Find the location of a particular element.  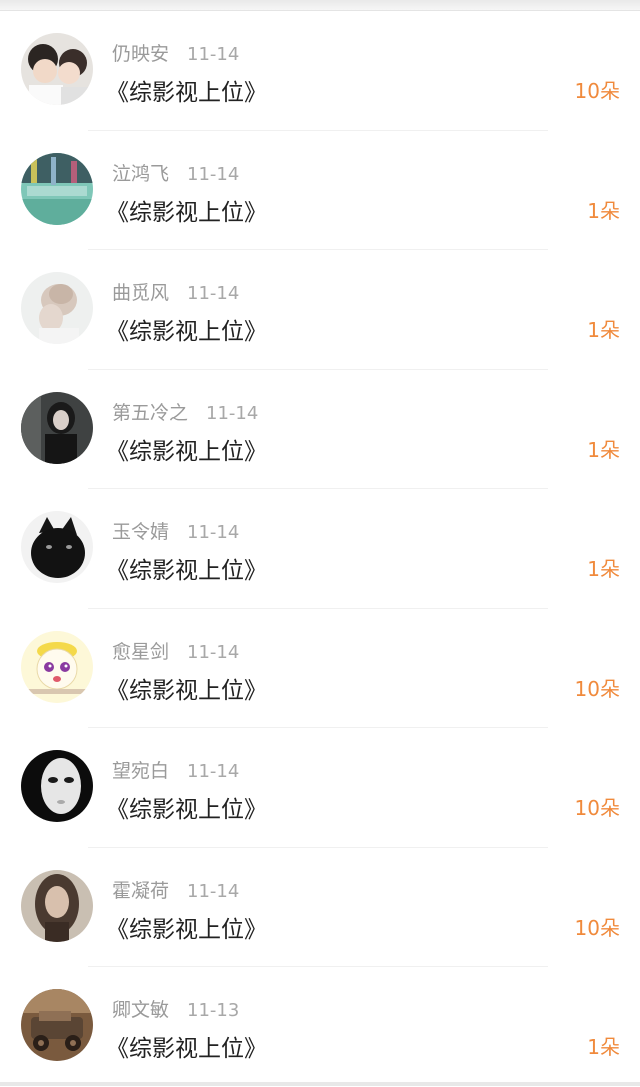

list-item: 玉令婧 11-14 《综影视上位》 1朵 is located at coordinates (320, 549).